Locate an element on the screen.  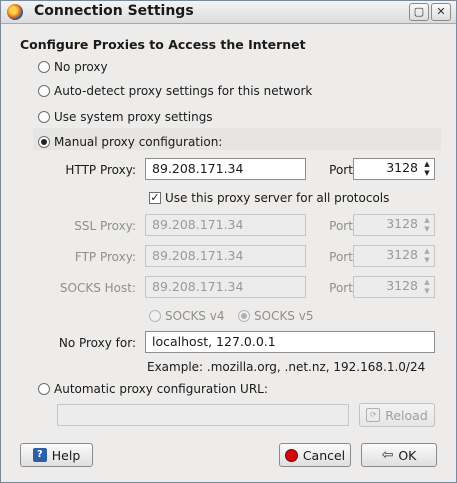
window-title: Connection Settings is located at coordinates (114, 11).